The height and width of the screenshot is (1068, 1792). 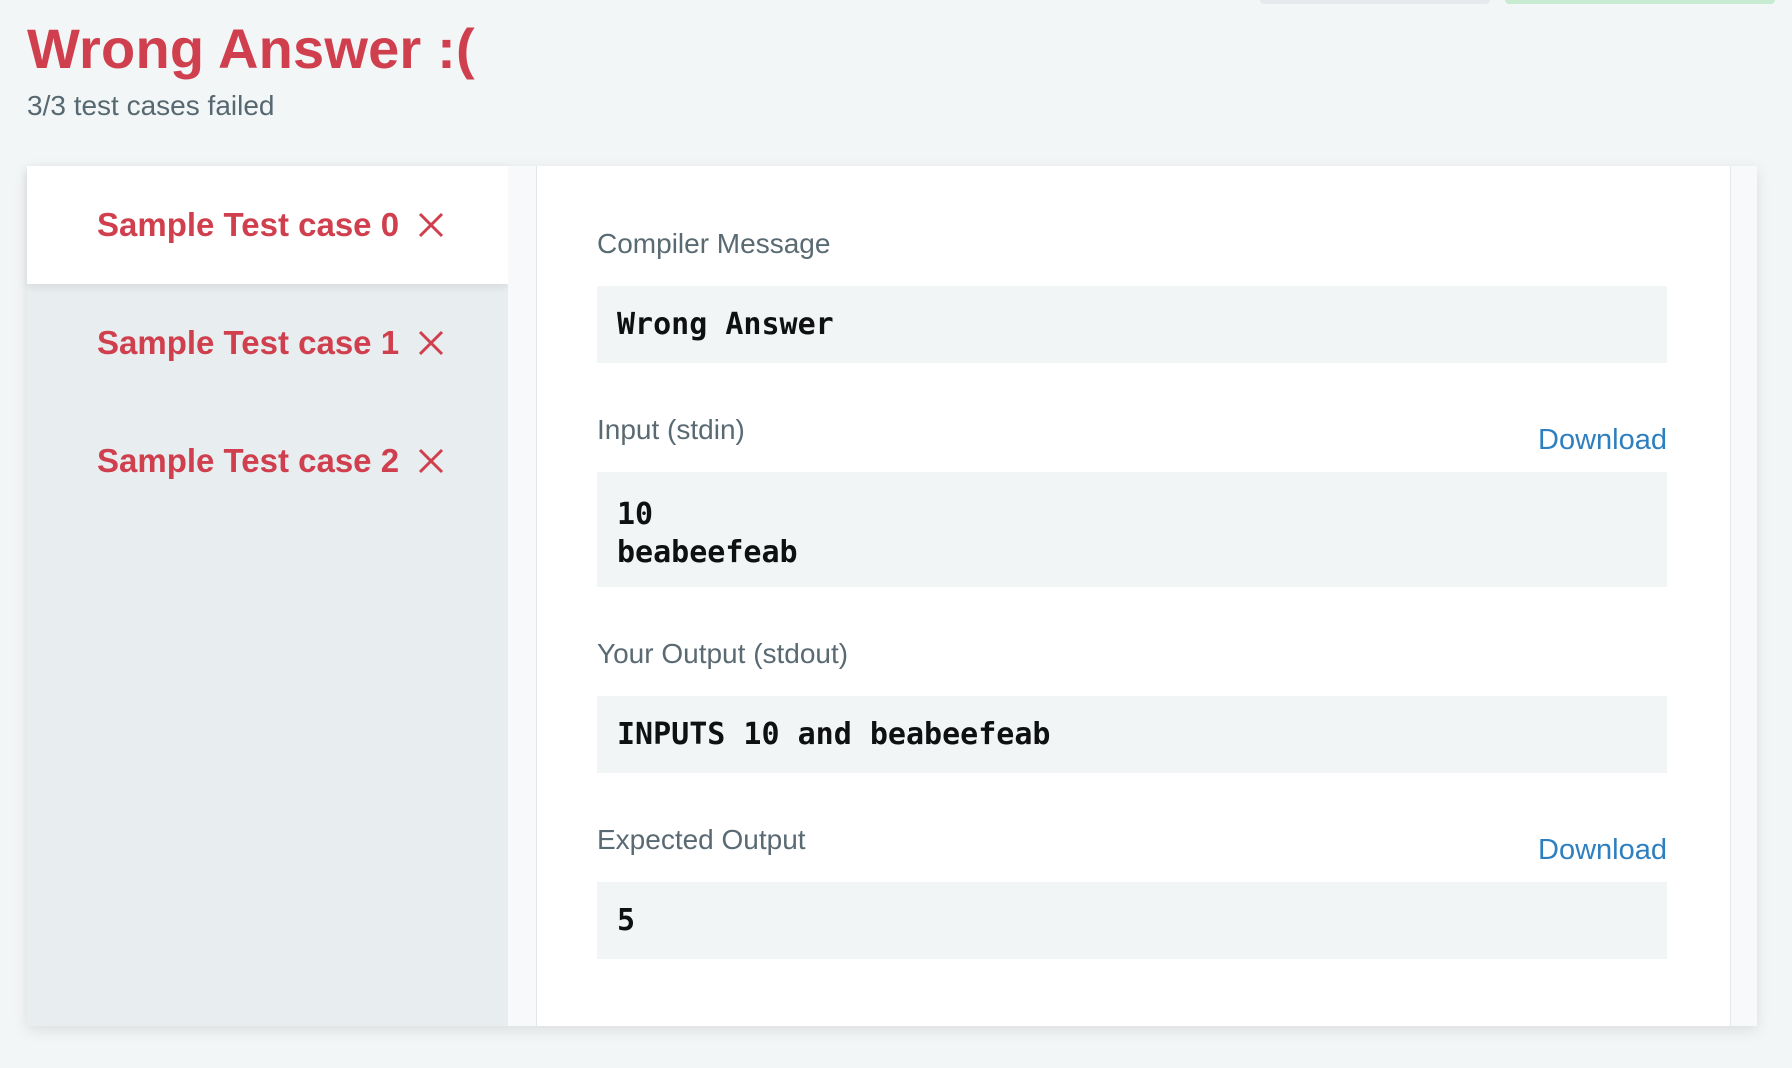 I want to click on expected-output-box: 5, so click(x=1132, y=920).